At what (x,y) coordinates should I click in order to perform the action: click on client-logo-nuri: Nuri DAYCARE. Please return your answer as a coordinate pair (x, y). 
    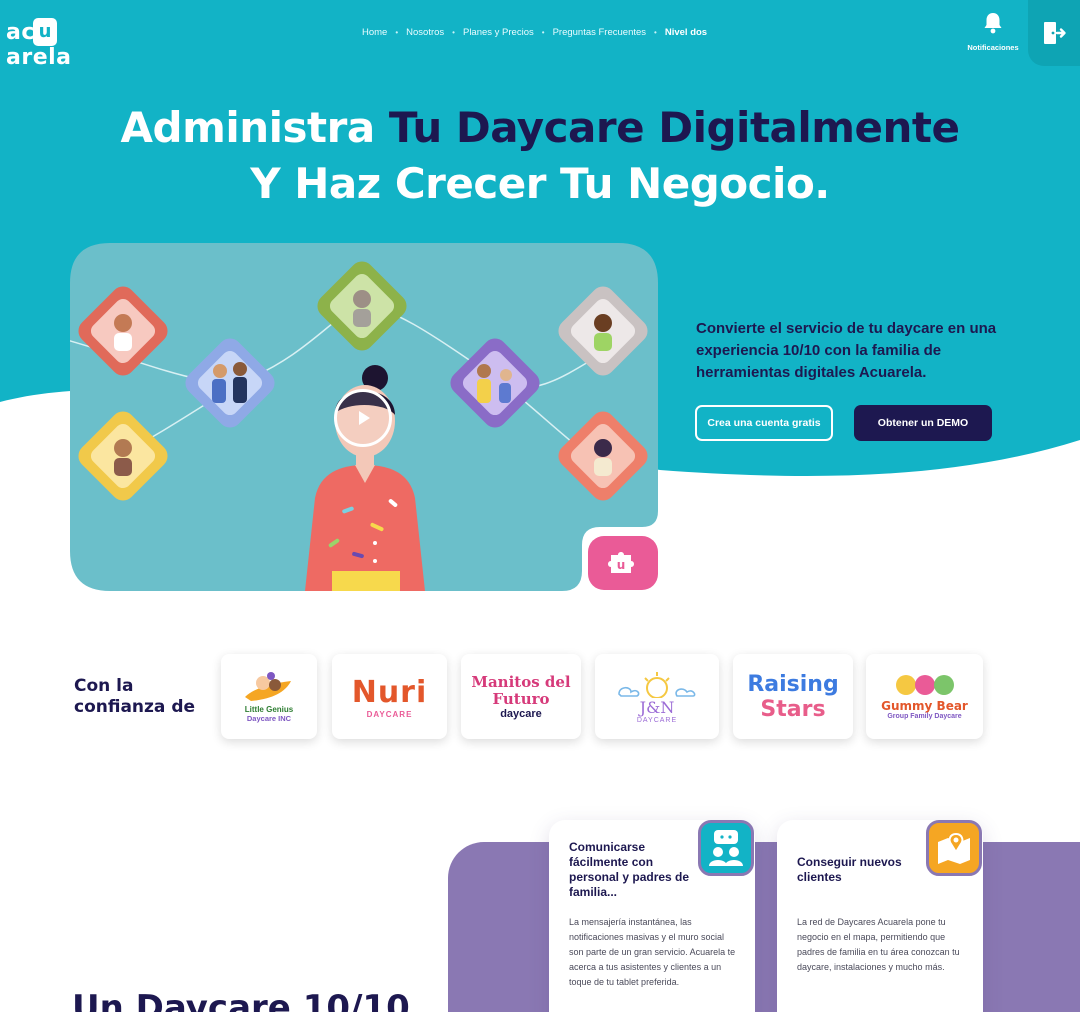
    Looking at the image, I should click on (389, 696).